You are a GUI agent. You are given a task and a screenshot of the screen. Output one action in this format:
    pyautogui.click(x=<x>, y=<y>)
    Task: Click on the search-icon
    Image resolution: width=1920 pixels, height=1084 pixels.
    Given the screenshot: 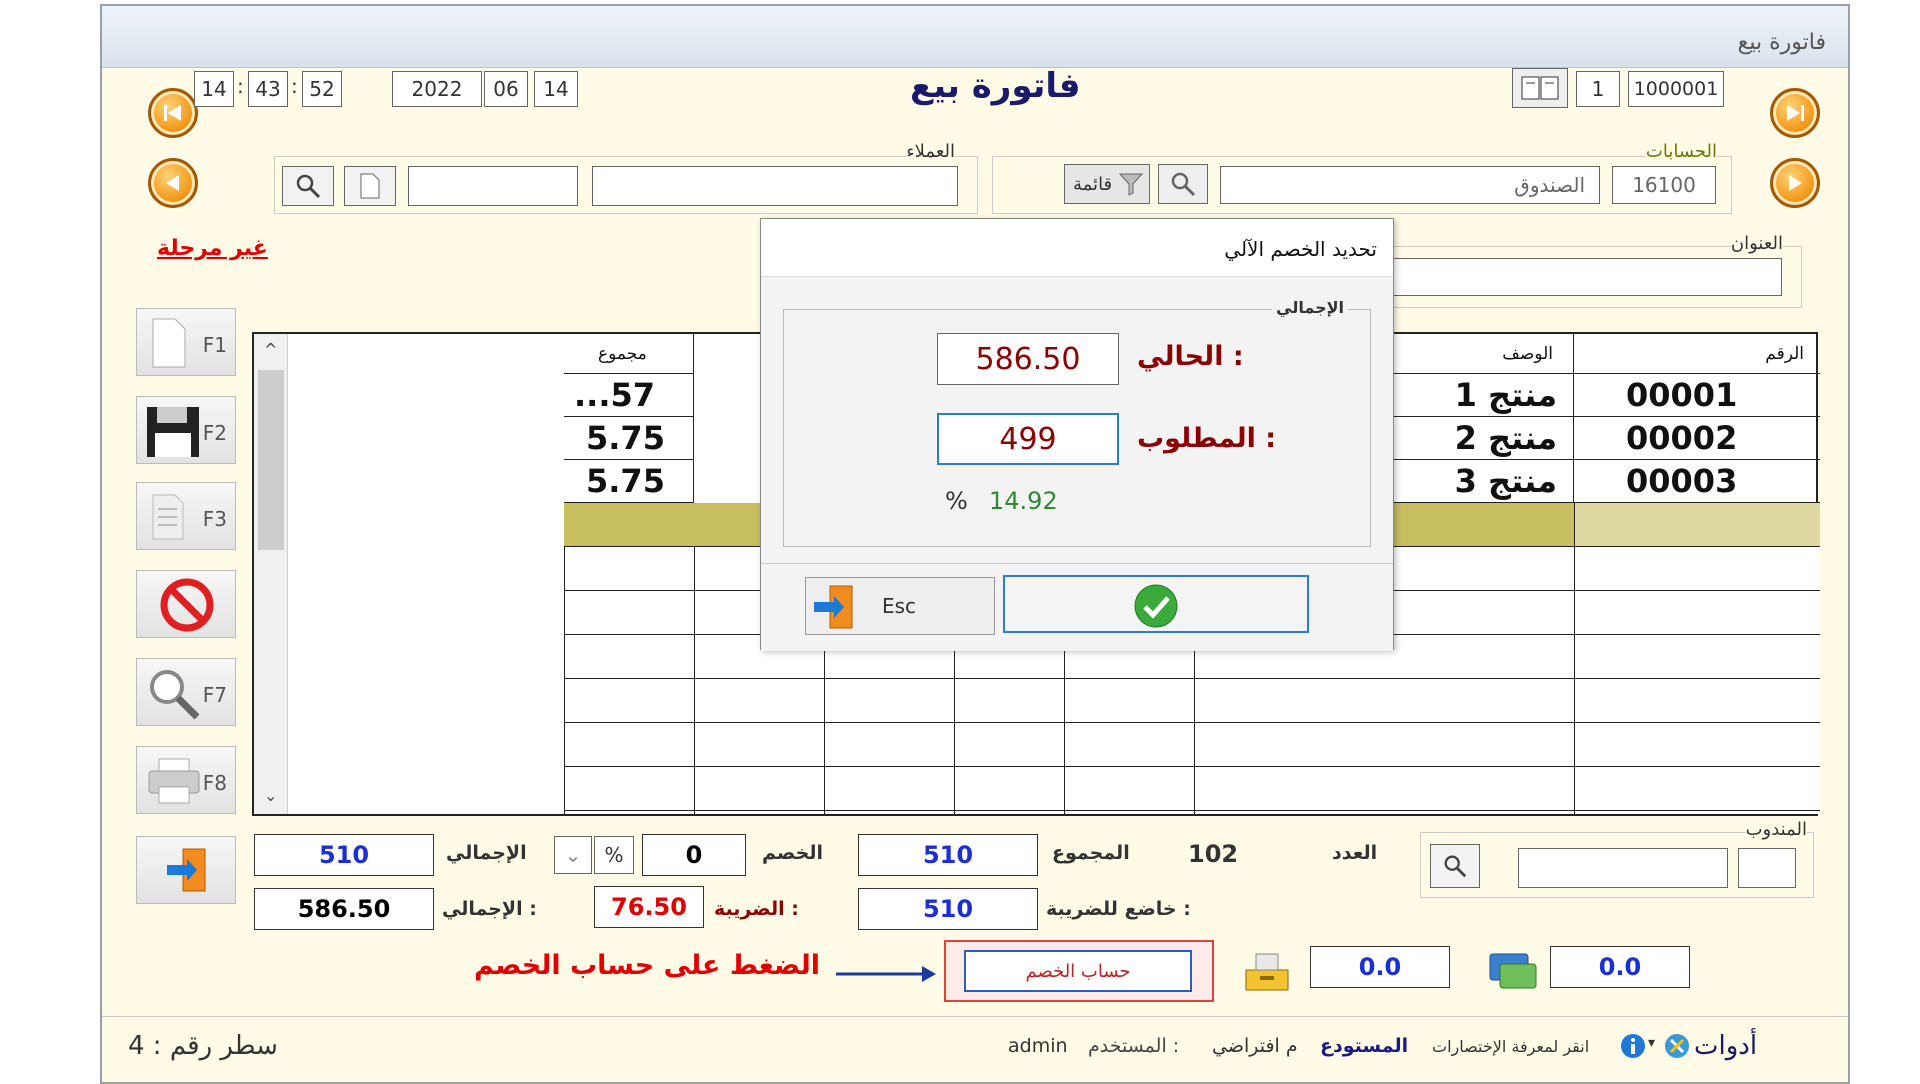 What is the action you would take?
    pyautogui.click(x=308, y=186)
    